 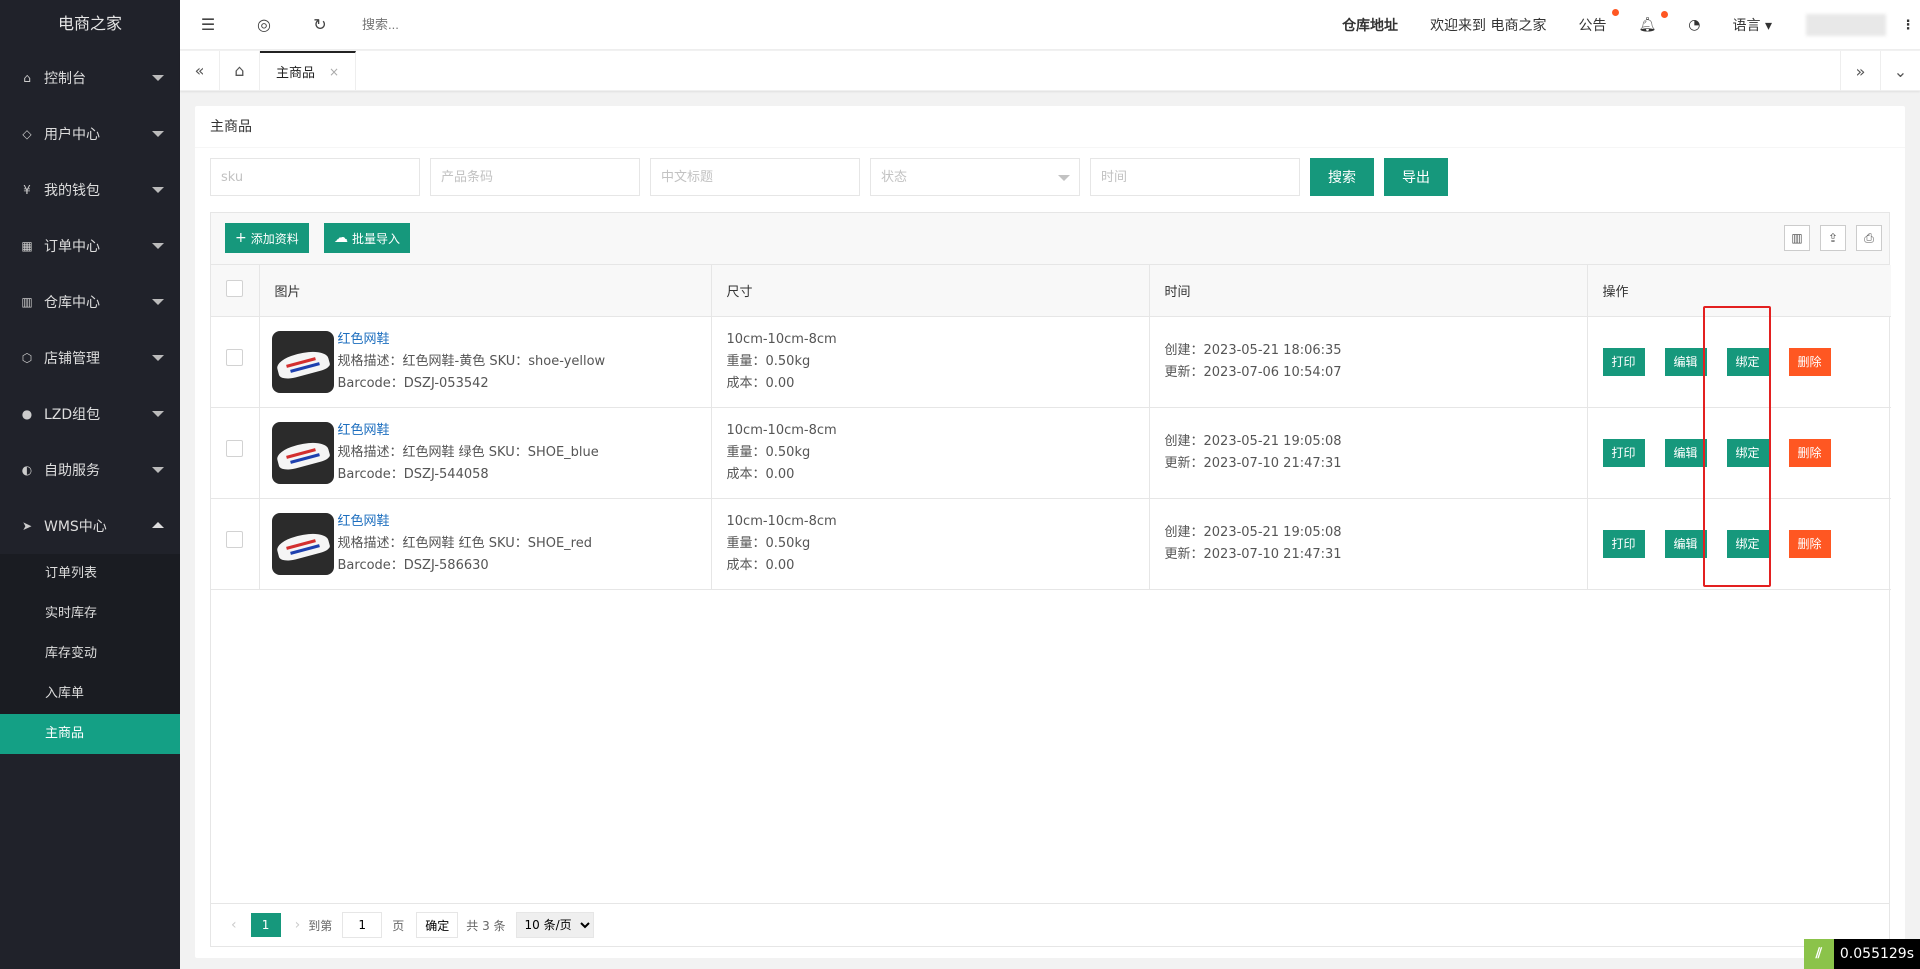 I want to click on cost: 成本：0.00, so click(x=760, y=383).